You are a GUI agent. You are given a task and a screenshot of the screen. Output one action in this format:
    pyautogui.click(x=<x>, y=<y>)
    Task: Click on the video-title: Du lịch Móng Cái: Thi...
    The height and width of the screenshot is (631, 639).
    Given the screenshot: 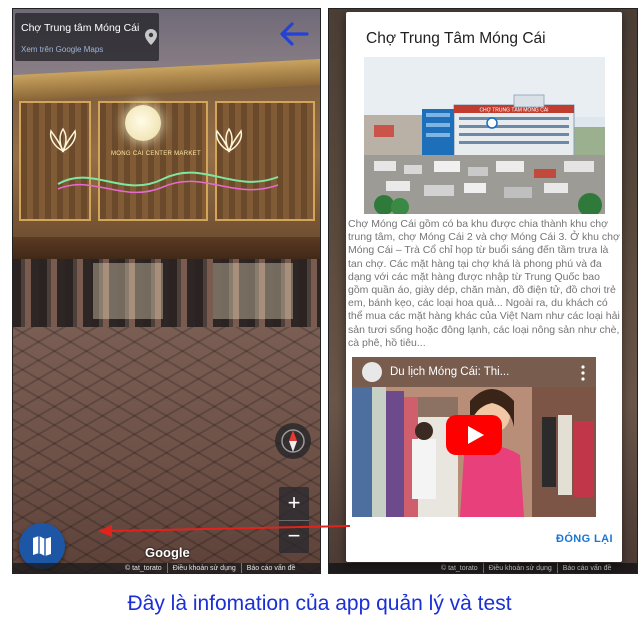 What is the action you would take?
    pyautogui.click(x=450, y=372)
    